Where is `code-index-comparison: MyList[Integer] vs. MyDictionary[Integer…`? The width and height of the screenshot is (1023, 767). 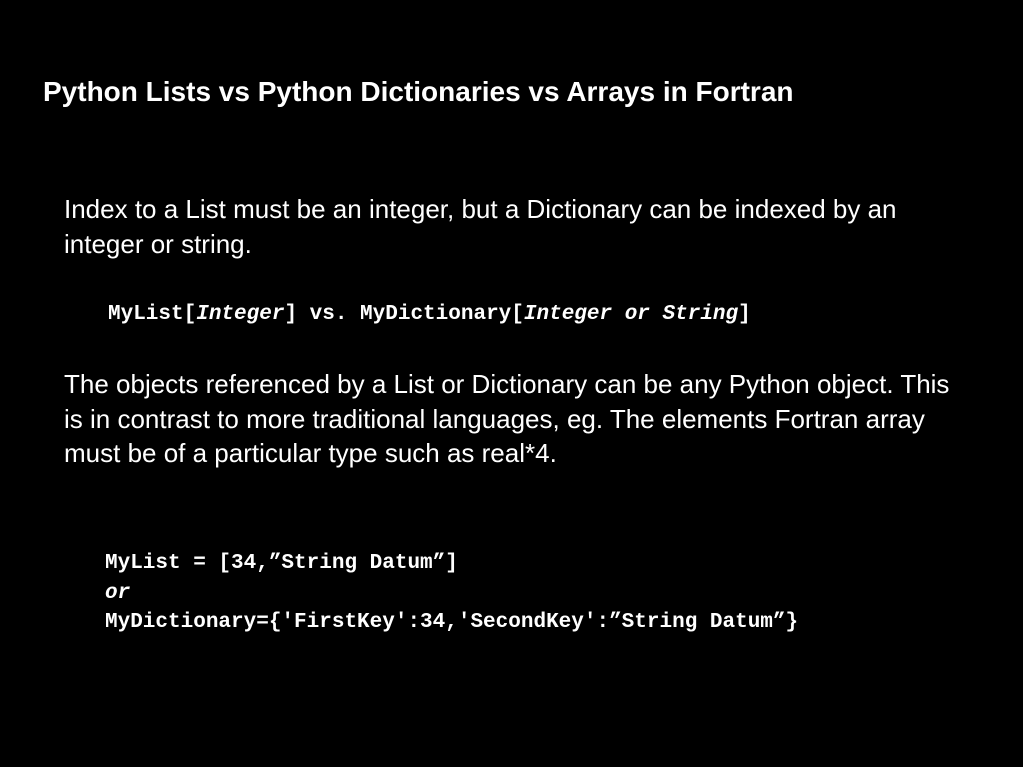
code-index-comparison: MyList[Integer] vs. MyDictionary[Integer… is located at coordinates (429, 315).